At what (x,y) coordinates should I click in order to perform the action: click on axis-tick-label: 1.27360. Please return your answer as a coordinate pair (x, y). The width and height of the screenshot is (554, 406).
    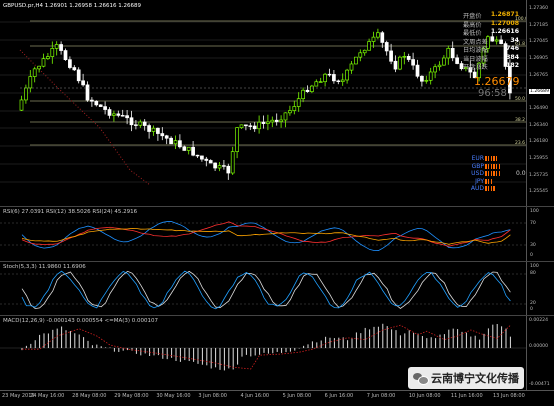
    Looking at the image, I should click on (538, 8).